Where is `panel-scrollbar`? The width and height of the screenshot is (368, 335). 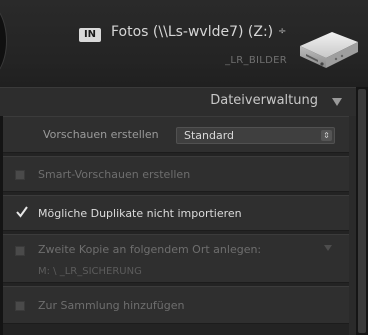
panel-scrollbar is located at coordinates (362, 211).